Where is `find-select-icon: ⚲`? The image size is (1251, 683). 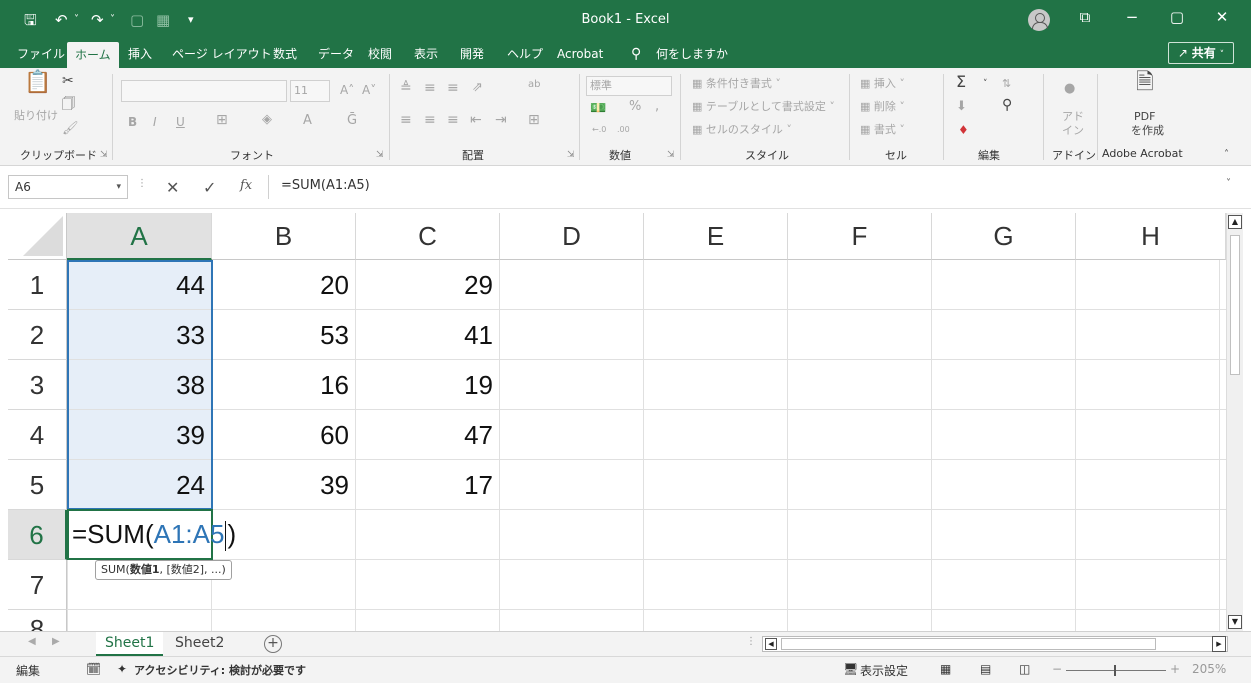 find-select-icon: ⚲ is located at coordinates (1007, 105).